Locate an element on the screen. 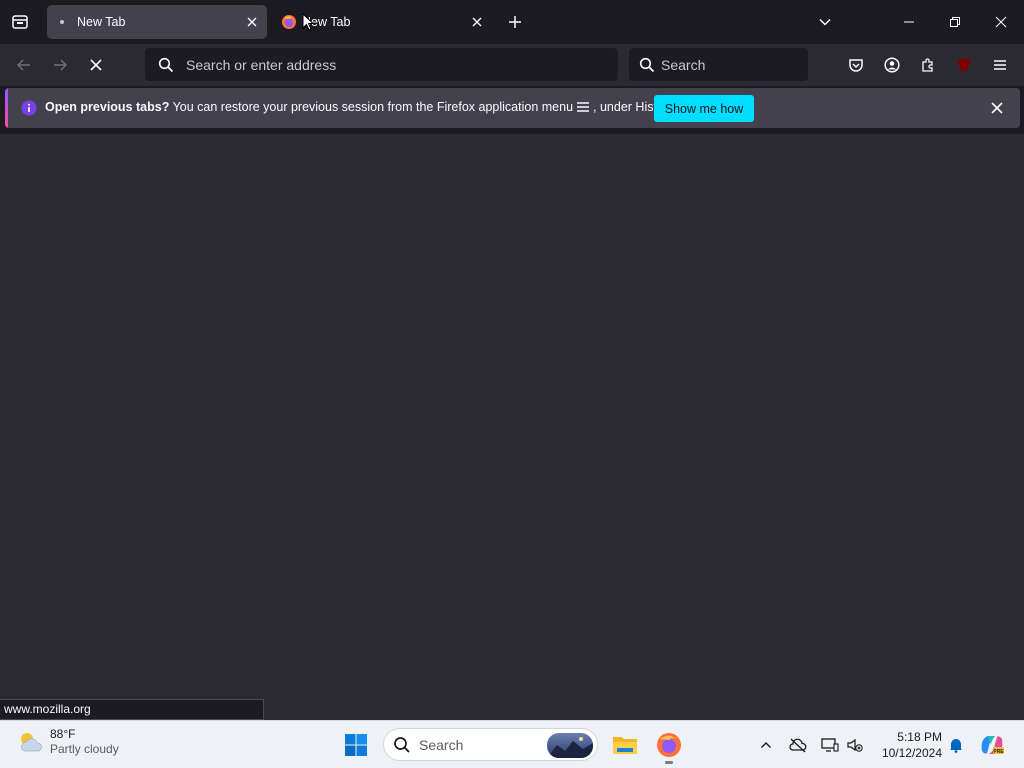 The image size is (1024, 768). folder-icon is located at coordinates (625, 745).